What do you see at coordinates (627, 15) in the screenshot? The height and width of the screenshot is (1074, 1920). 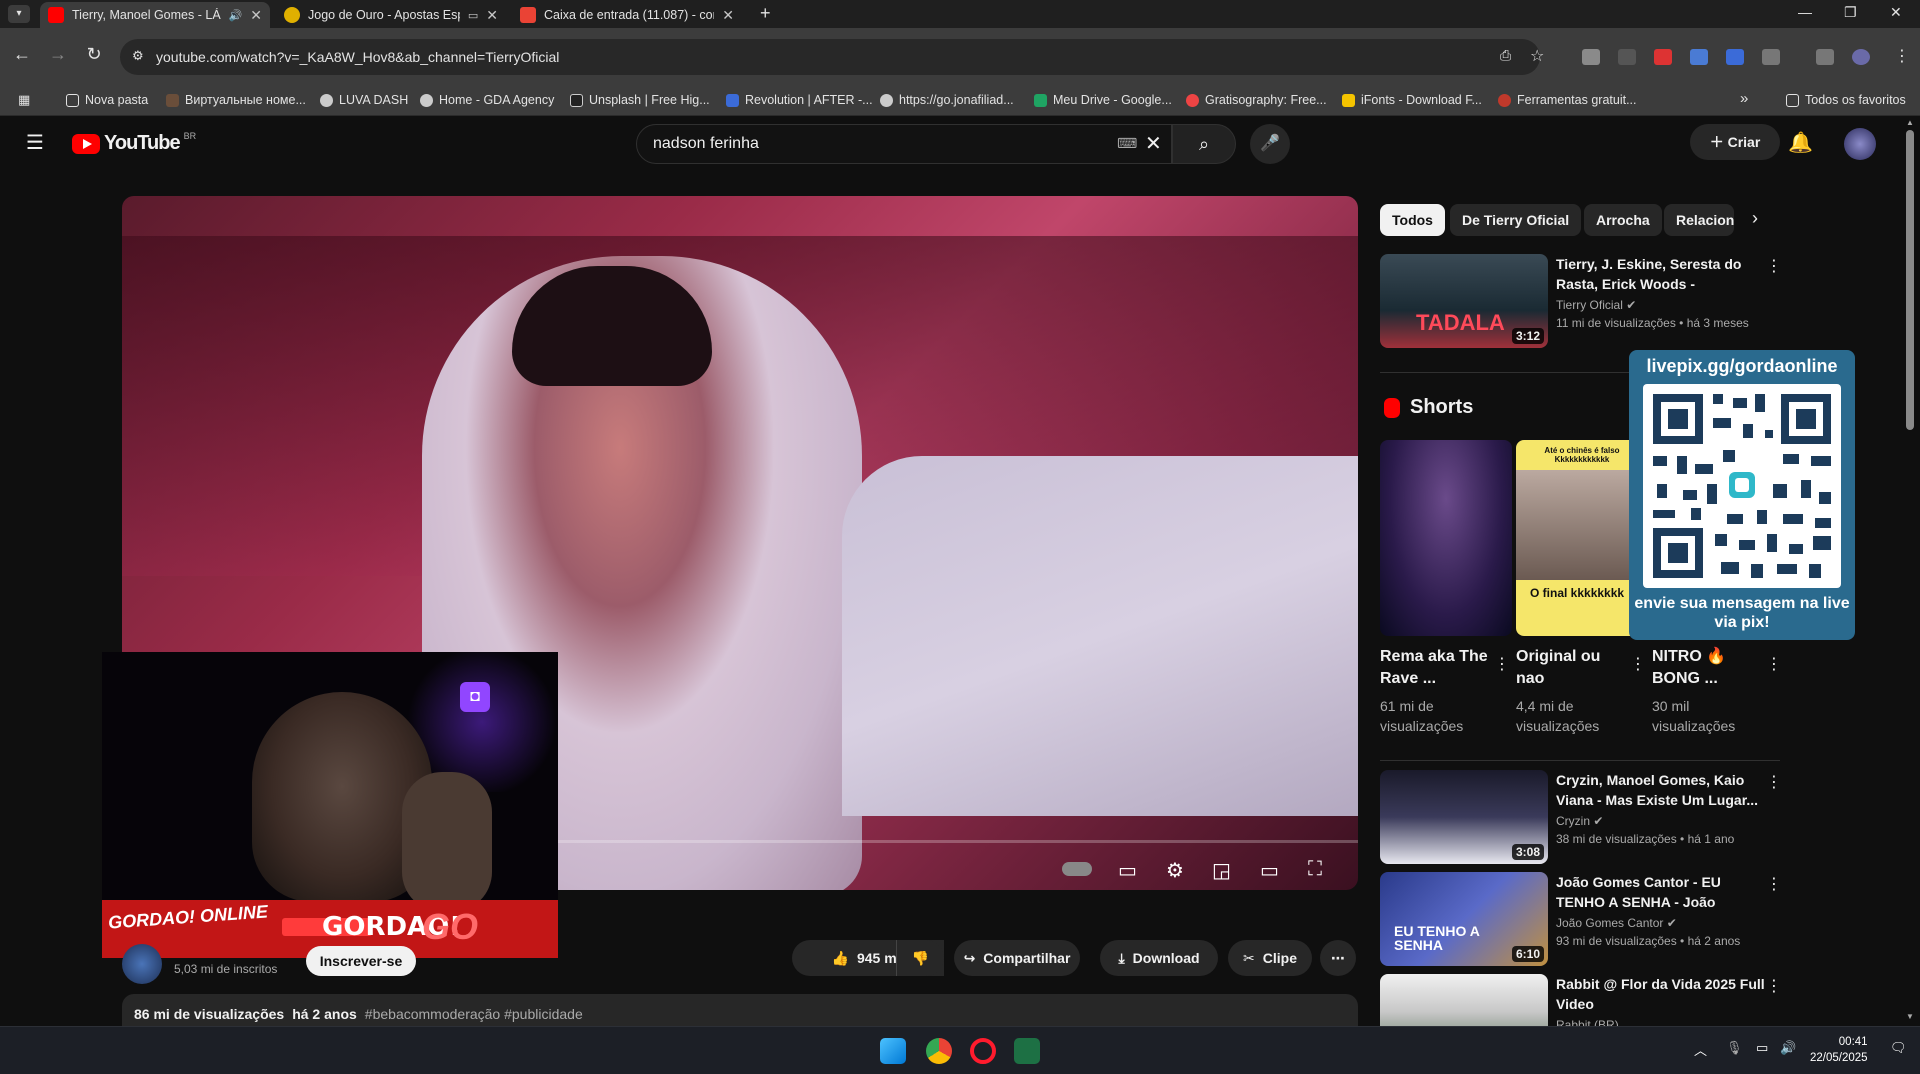 I see `tab-gmail: Caixa de entrada (11.087) - con ✕` at bounding box center [627, 15].